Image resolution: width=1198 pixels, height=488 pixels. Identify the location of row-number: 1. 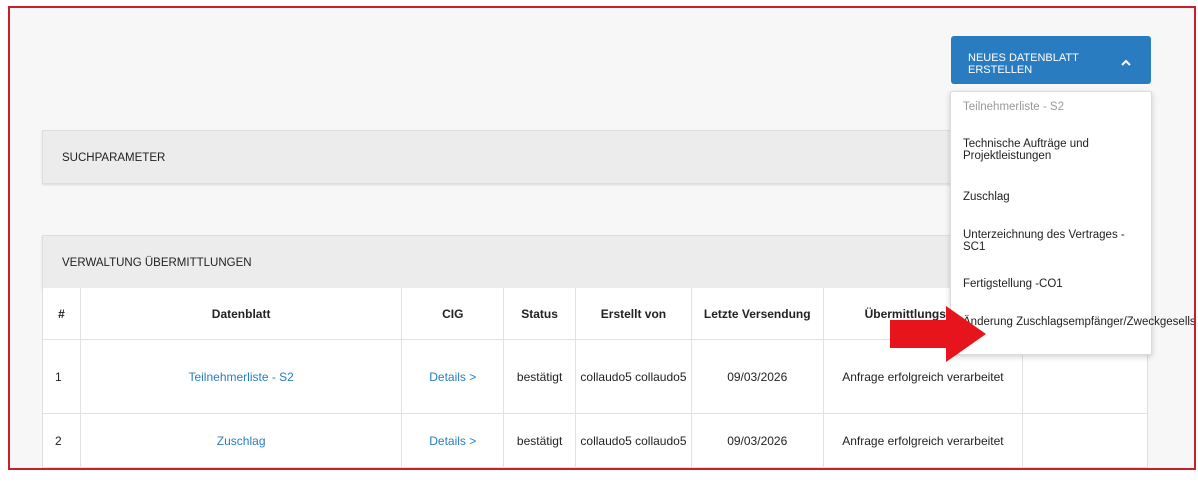
(62, 376).